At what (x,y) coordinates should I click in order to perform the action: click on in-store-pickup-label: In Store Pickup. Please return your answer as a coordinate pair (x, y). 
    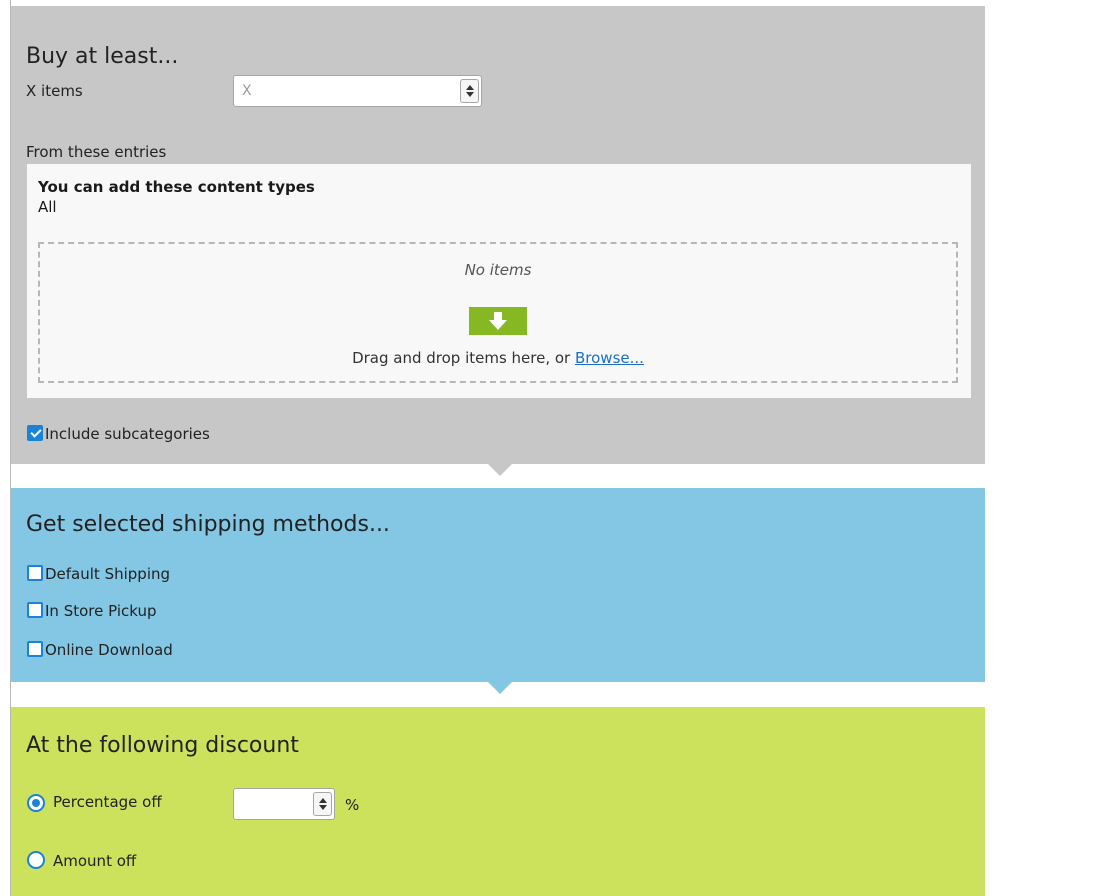
    Looking at the image, I should click on (101, 611).